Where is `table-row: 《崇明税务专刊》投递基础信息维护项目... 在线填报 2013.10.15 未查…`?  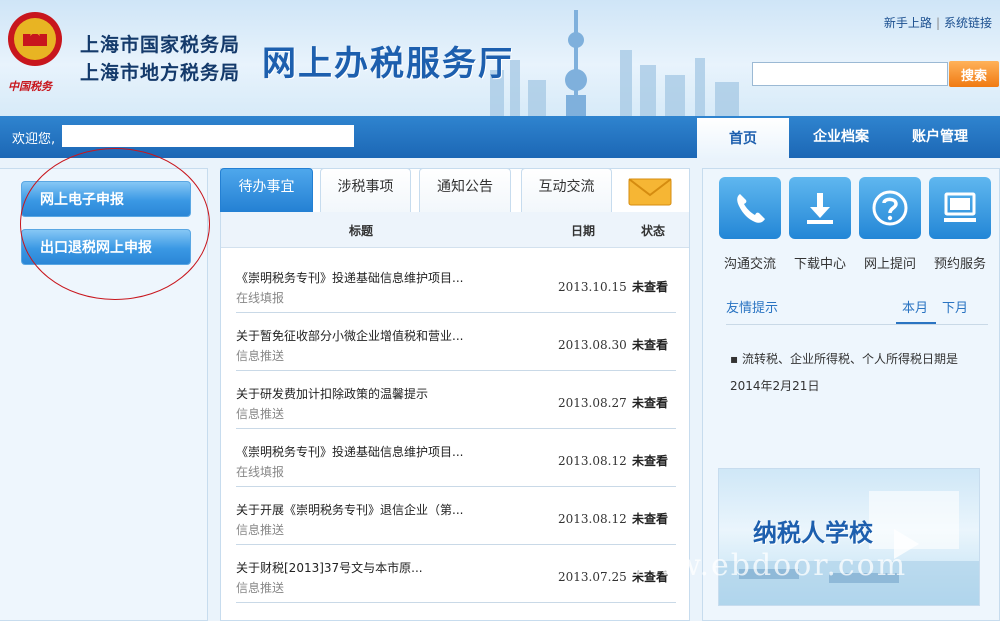 table-row: 《崇明税务专刊》投递基础信息维护项目... 在线填报 2013.10.15 未查… is located at coordinates (456, 284).